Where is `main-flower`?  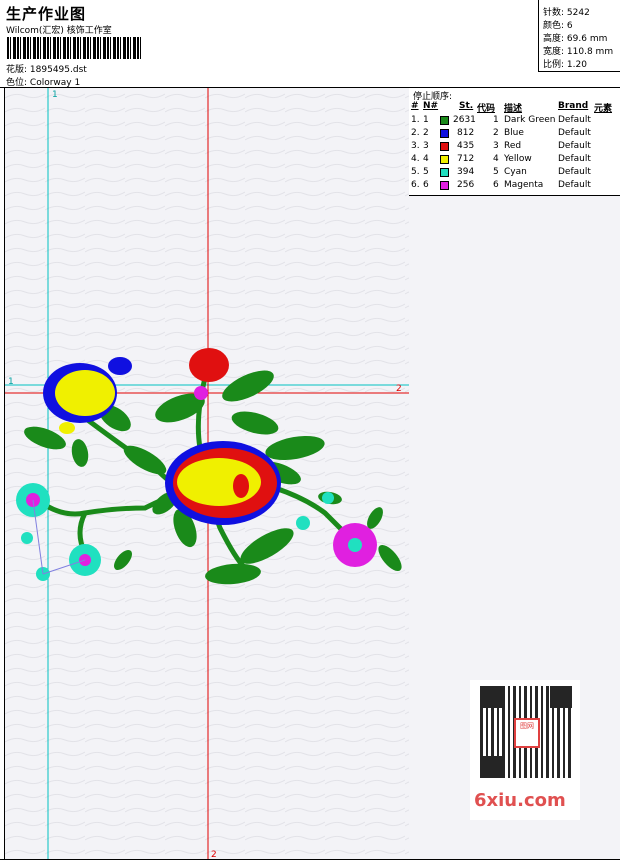 main-flower is located at coordinates (223, 483).